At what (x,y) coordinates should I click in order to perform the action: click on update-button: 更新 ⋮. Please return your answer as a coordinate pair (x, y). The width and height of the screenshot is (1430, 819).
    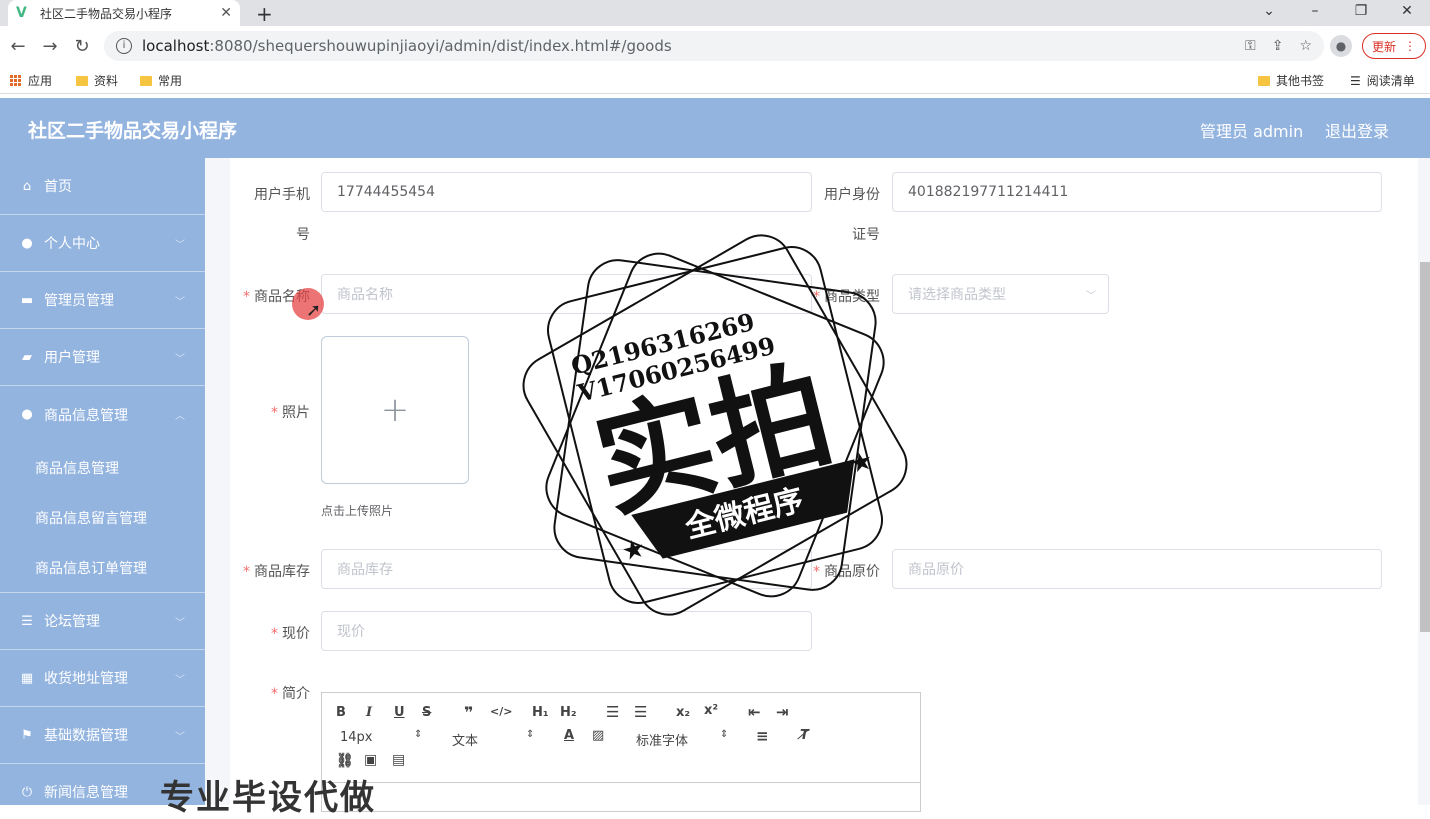
    Looking at the image, I should click on (1394, 46).